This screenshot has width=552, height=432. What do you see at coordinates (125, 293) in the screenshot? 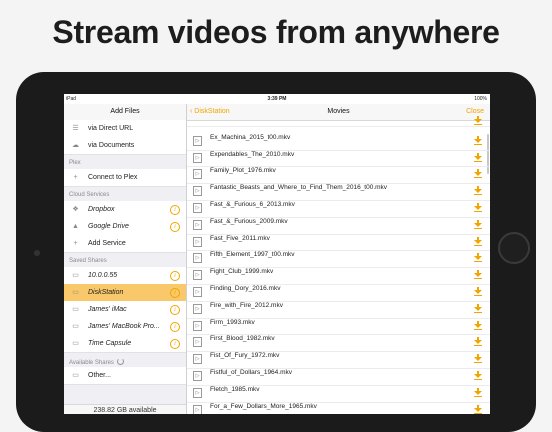
I see `sidebar-item: ▭ DiskStation i` at bounding box center [125, 293].